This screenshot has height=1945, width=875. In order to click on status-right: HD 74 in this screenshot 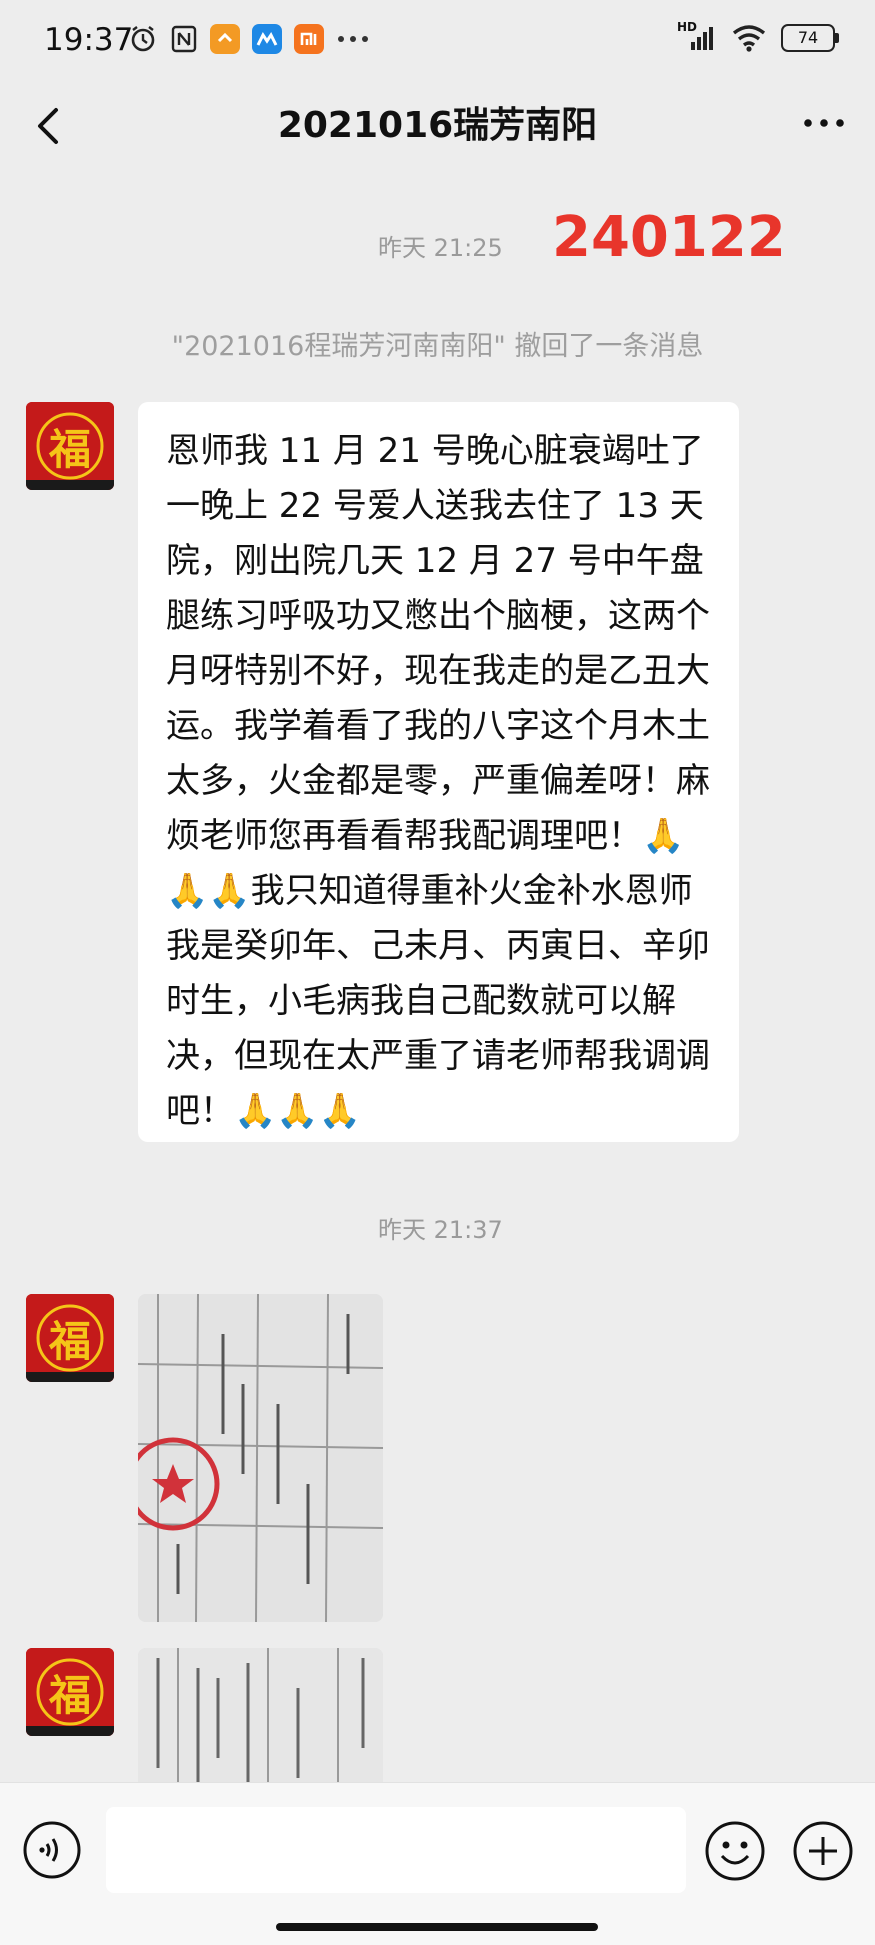, I will do `click(758, 36)`.